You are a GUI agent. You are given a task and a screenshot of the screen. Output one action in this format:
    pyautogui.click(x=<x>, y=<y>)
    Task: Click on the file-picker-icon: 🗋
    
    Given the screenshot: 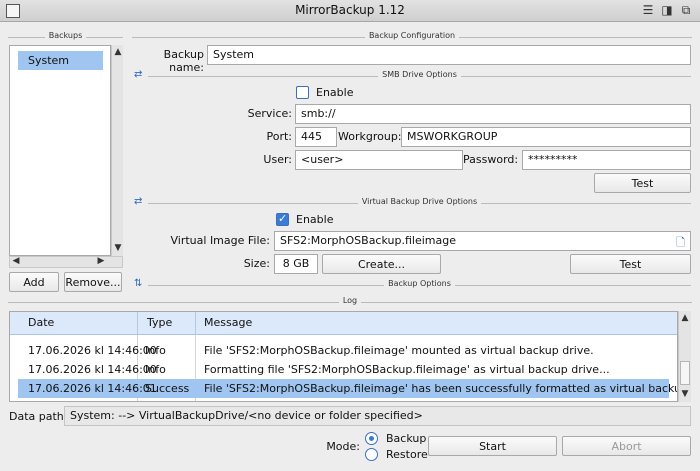 What is the action you would take?
    pyautogui.click(x=680, y=242)
    